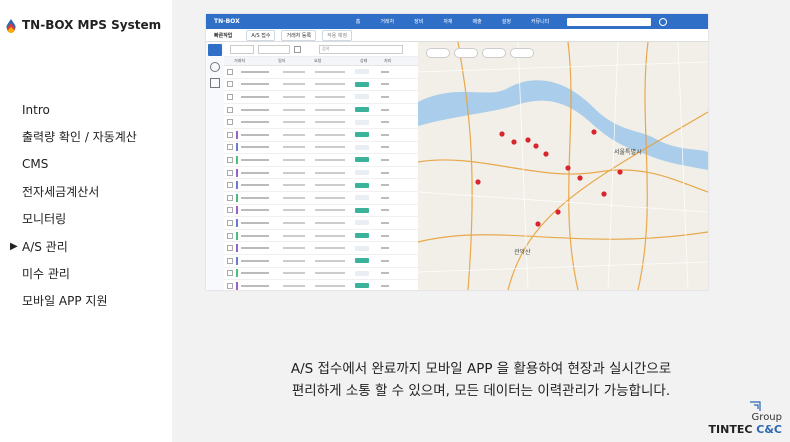  Describe the element at coordinates (477, 21) in the screenshot. I see `nav-tab-sales: 매출` at that location.